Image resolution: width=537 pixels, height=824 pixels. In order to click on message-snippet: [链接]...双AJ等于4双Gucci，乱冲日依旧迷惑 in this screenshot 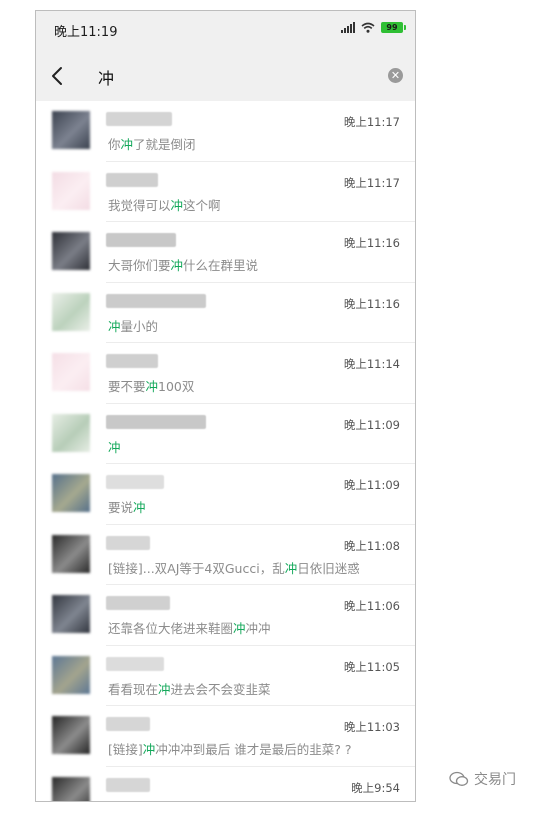, I will do `click(234, 567)`.